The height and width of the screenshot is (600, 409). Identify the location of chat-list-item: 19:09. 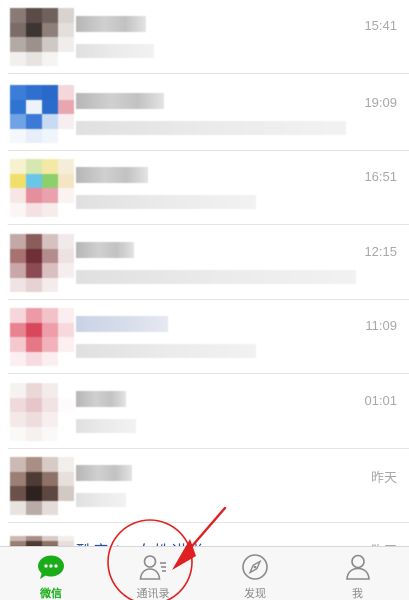
(204, 114).